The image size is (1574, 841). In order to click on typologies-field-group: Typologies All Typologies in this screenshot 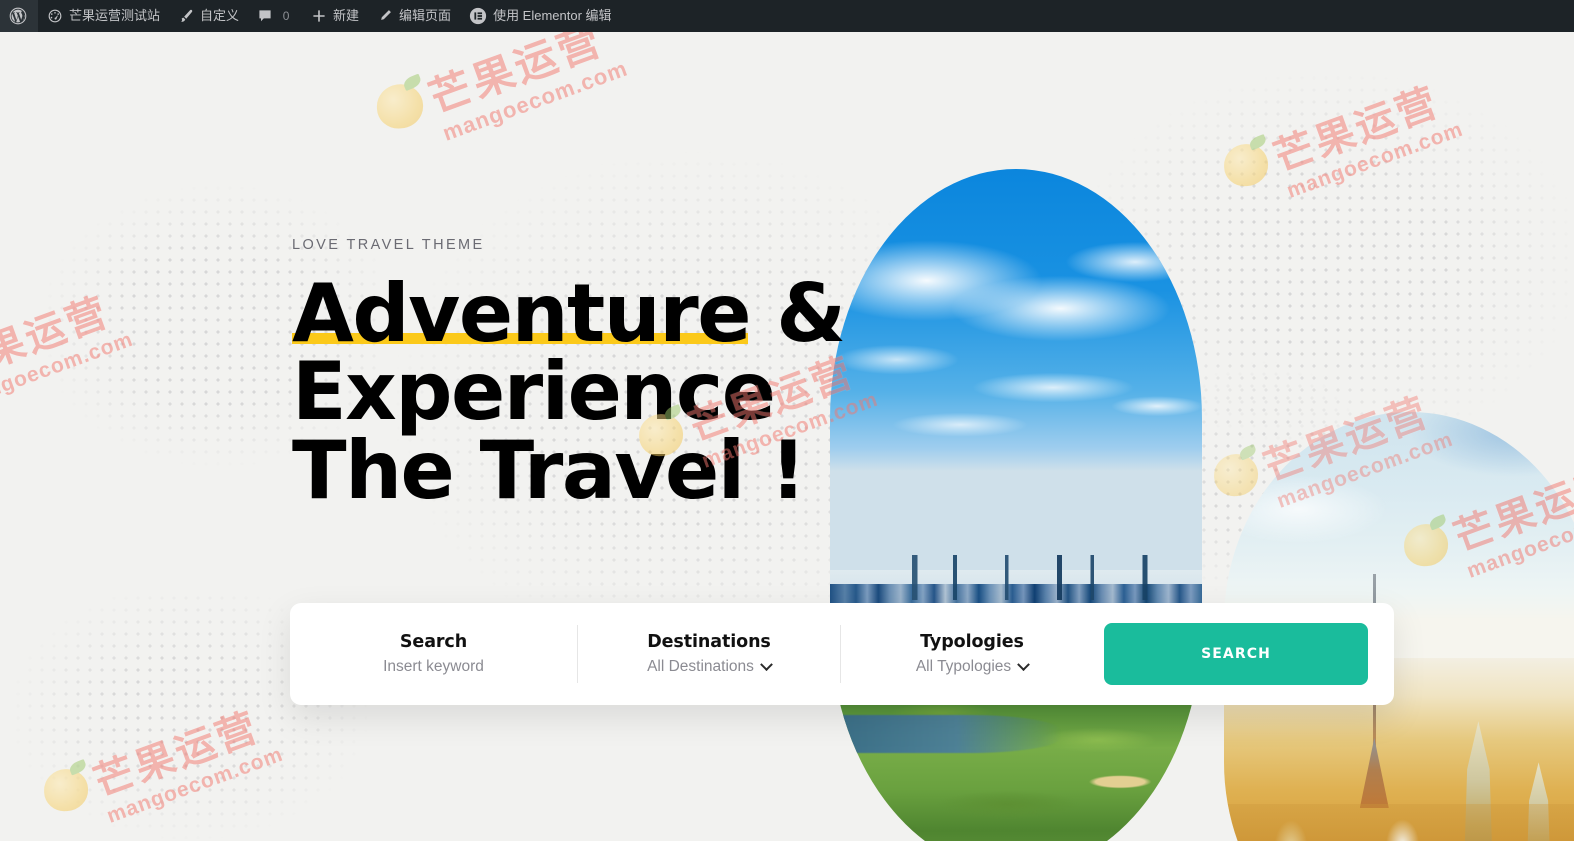, I will do `click(972, 654)`.